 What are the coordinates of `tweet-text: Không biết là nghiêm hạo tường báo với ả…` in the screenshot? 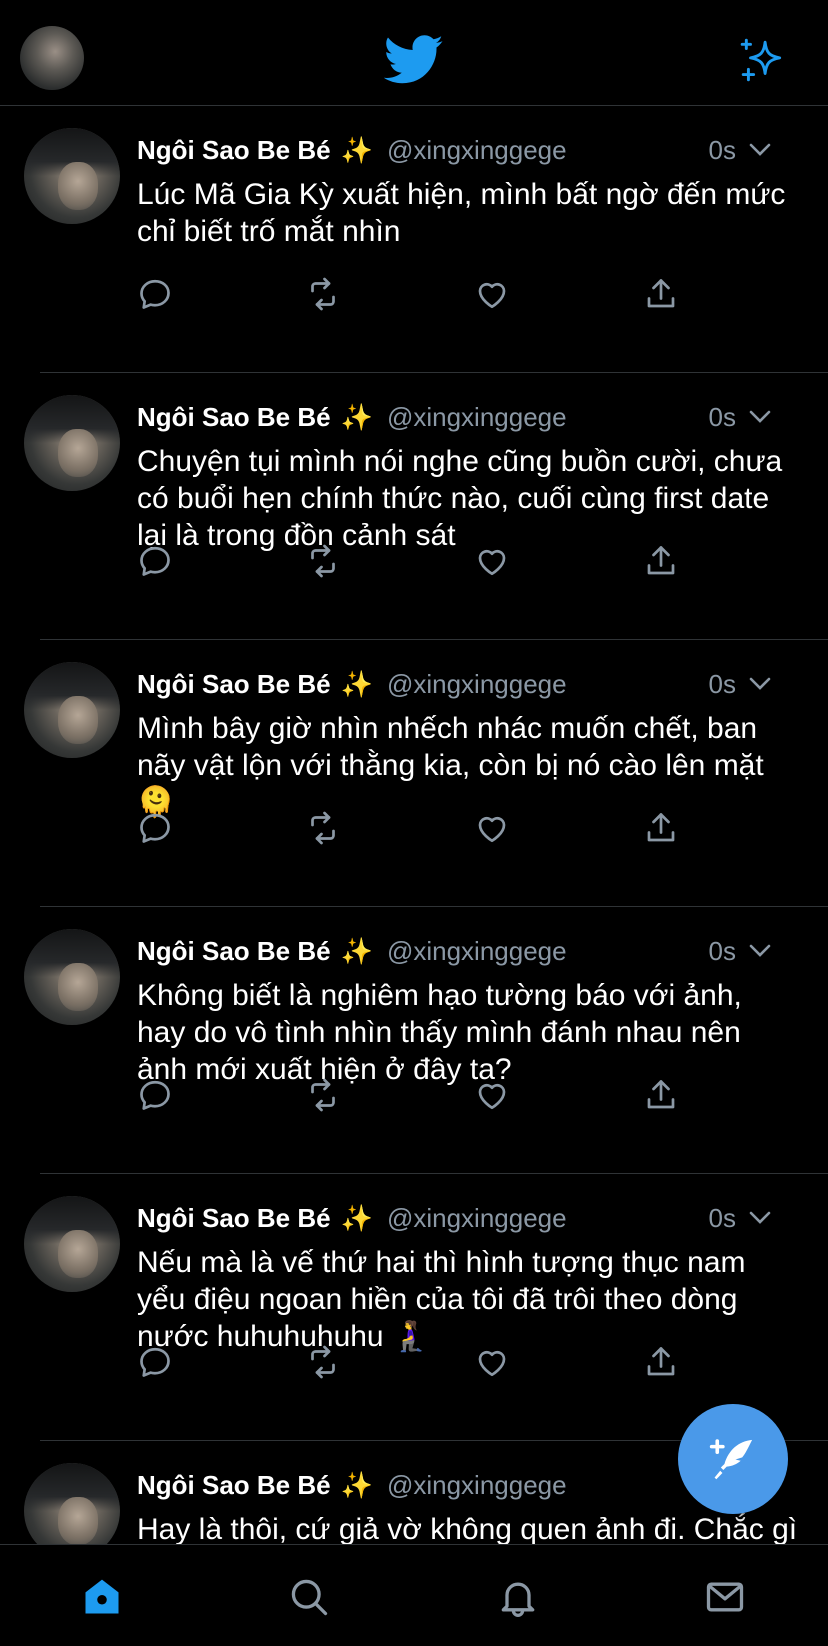 It's located at (439, 1032).